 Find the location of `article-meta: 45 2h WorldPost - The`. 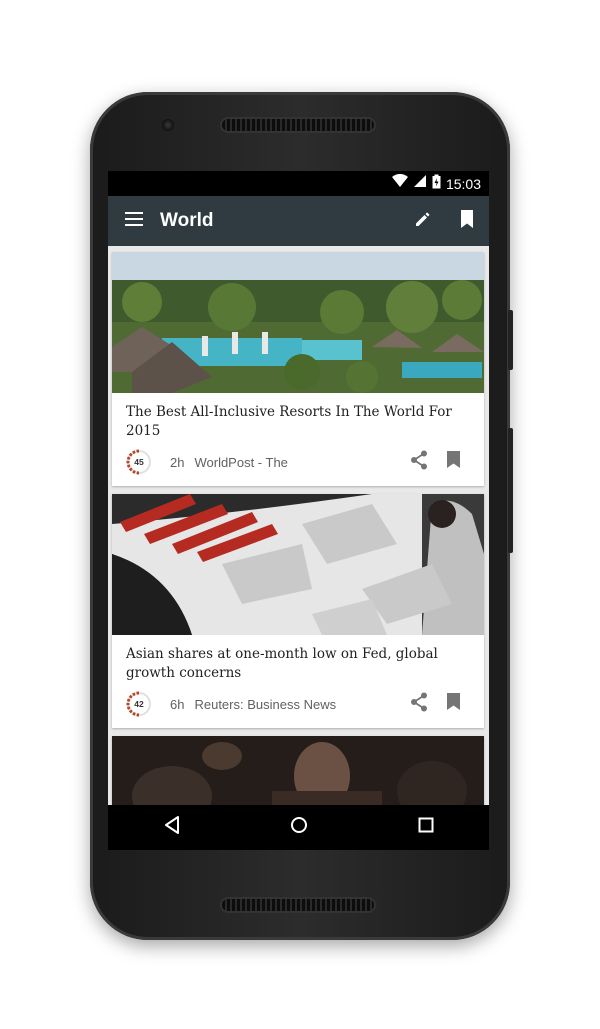

article-meta: 45 2h WorldPost - The is located at coordinates (298, 462).